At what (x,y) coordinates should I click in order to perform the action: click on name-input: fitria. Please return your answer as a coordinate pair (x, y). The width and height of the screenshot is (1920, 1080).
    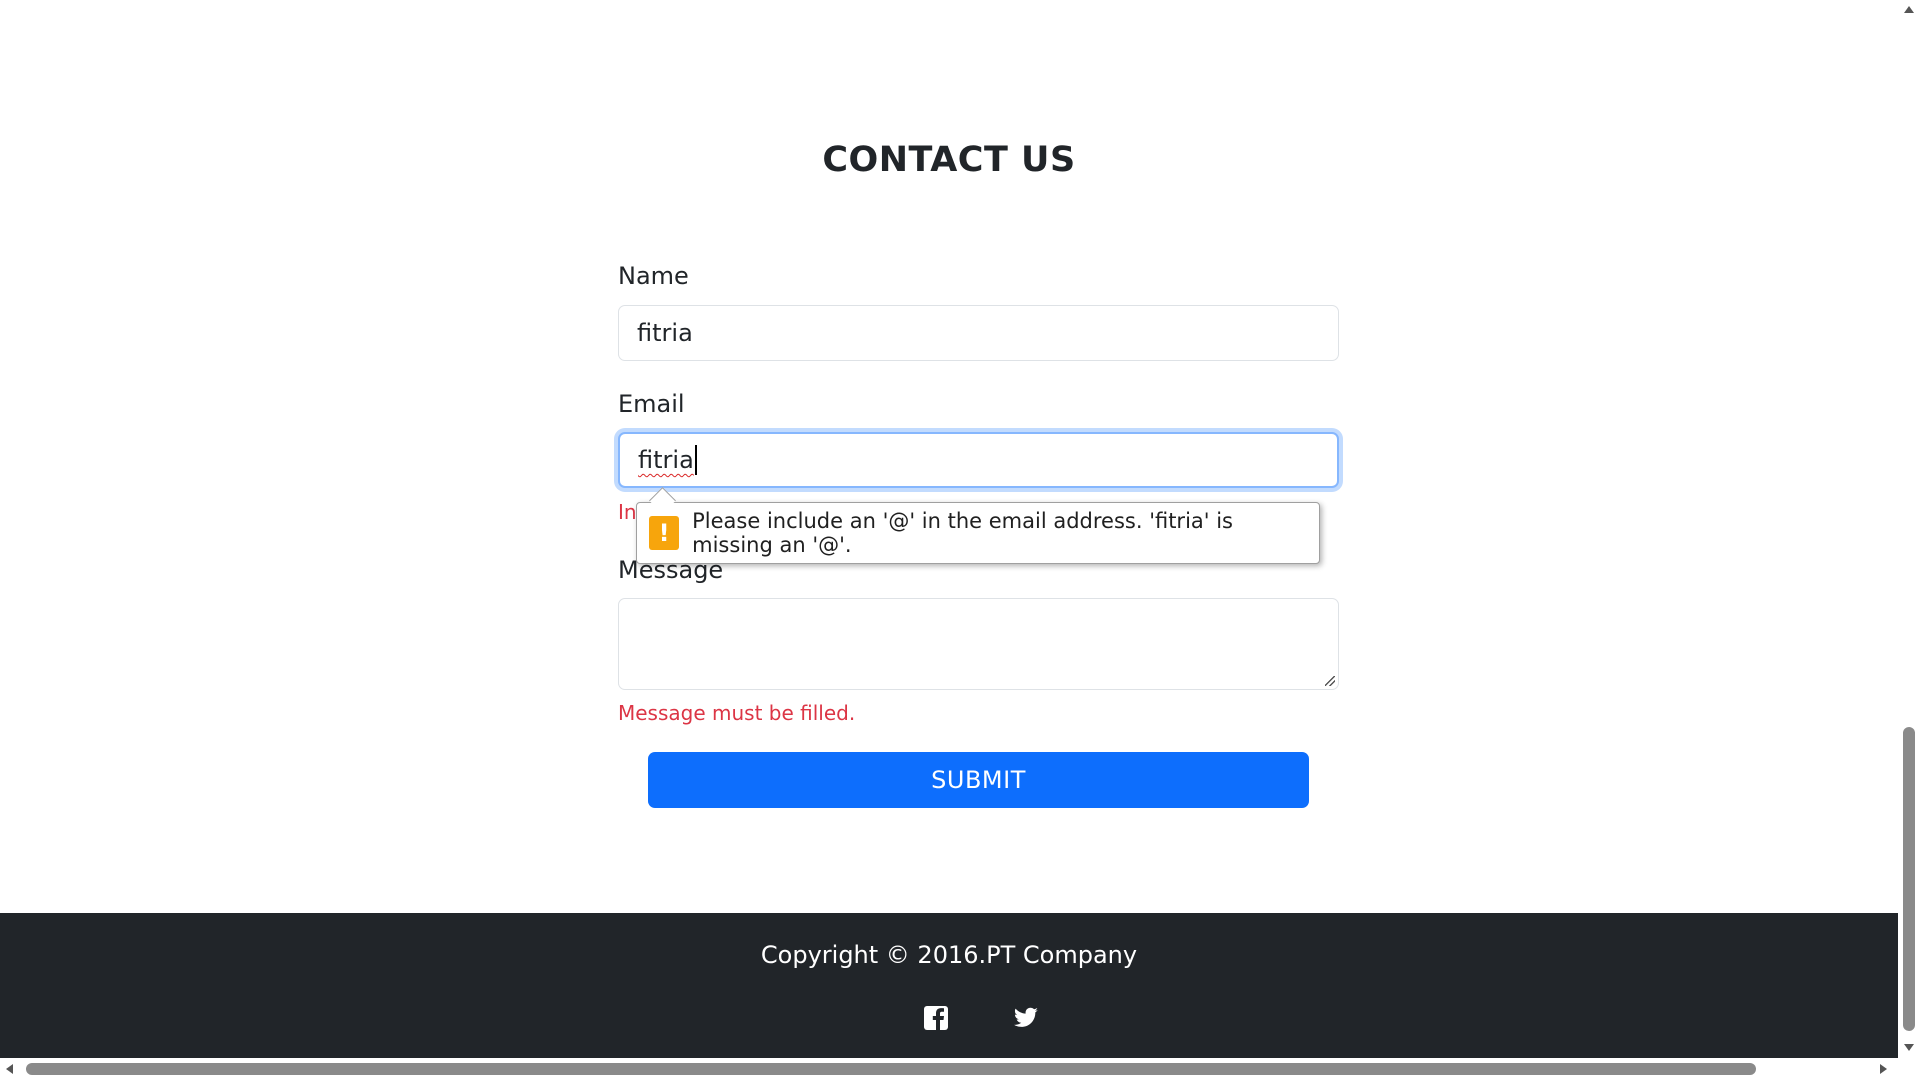
    Looking at the image, I should click on (978, 333).